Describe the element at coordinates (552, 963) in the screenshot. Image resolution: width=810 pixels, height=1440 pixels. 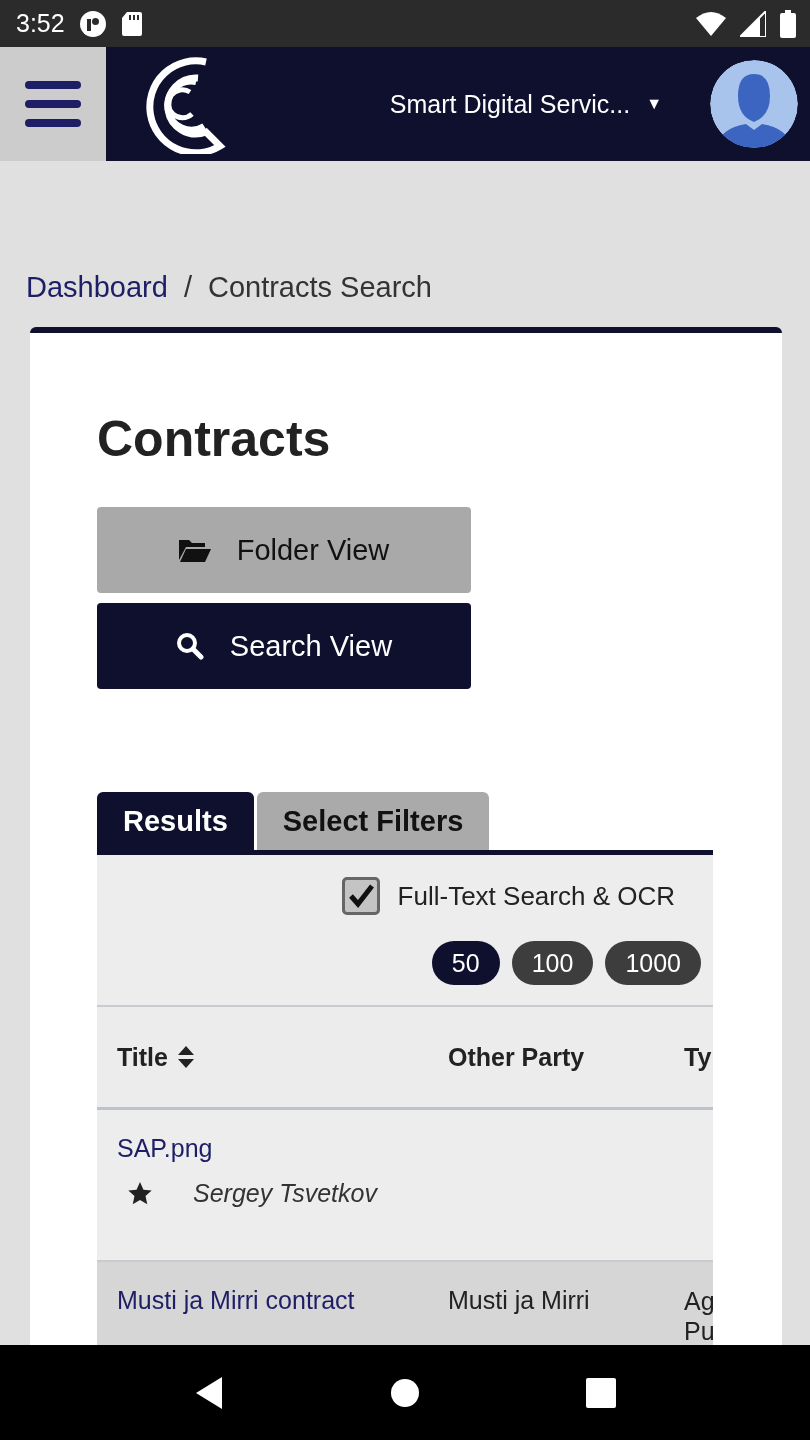
I see `page-size-button: 100` at that location.